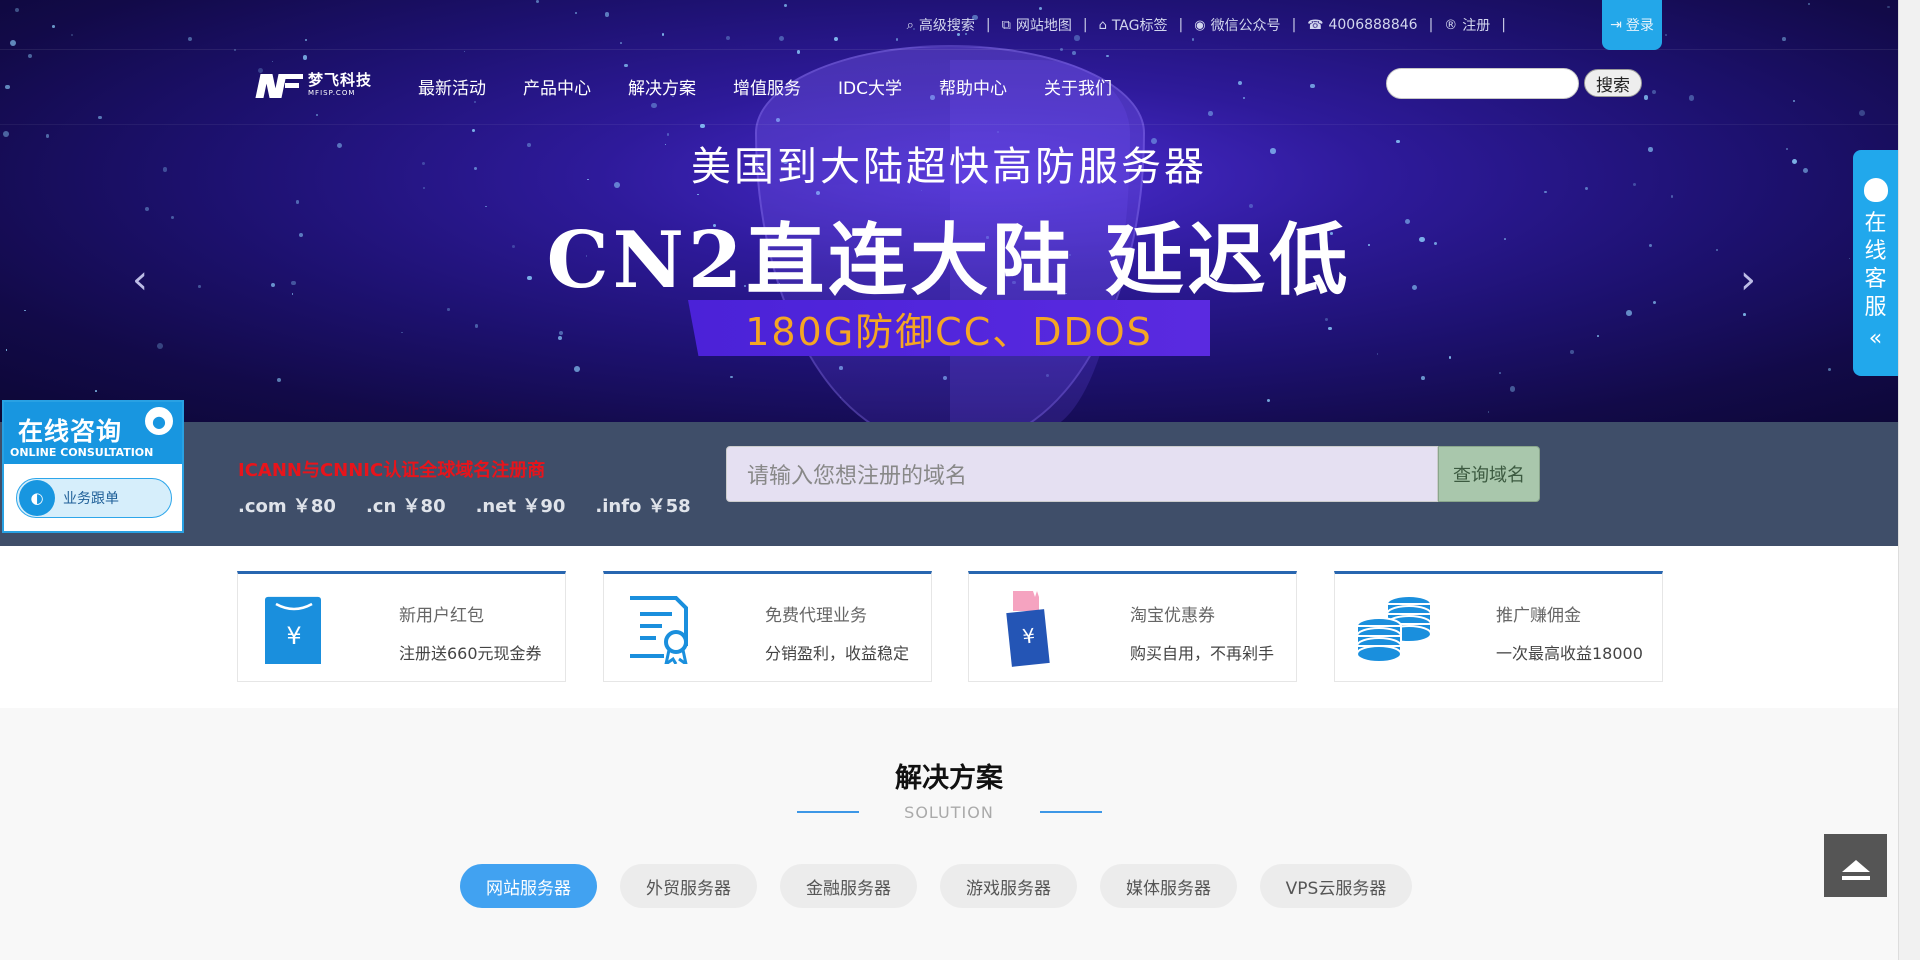  I want to click on logo-mark-icon, so click(279, 85).